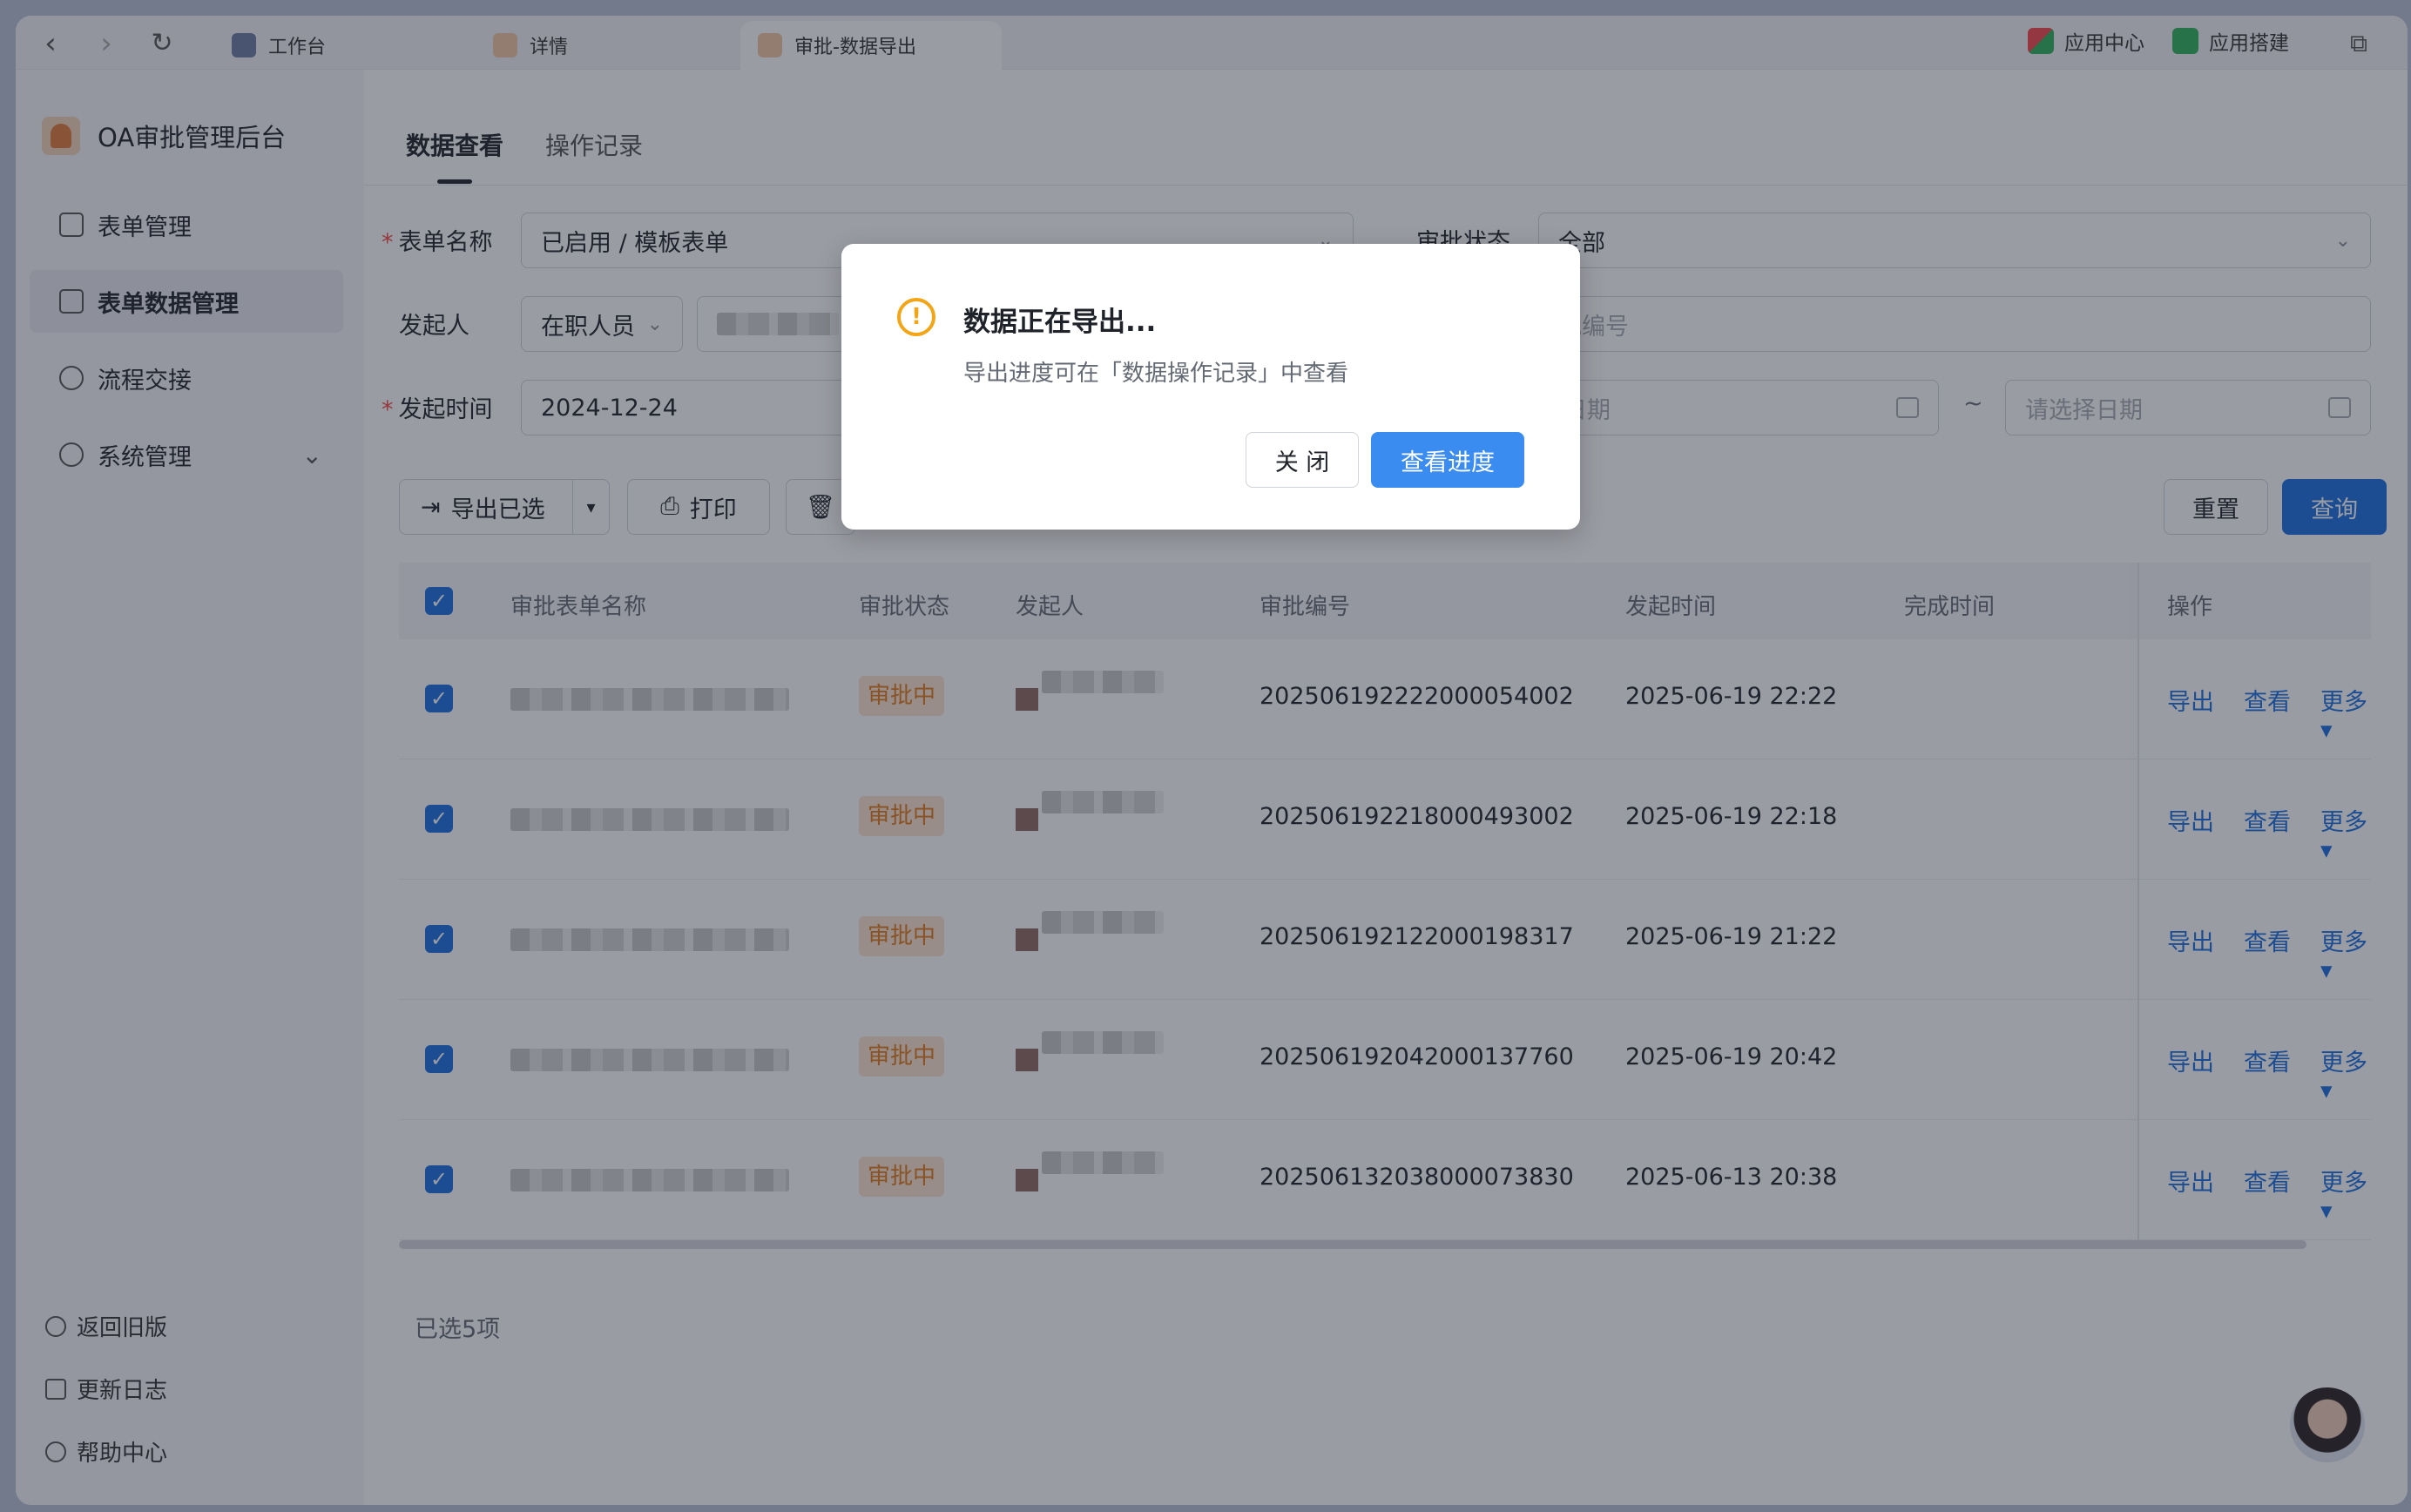 The height and width of the screenshot is (1512, 2411). I want to click on export-dialog: ! 数据正在导出... 导出进度可在「数据操作记录」中查看 关 闭 查看进度, so click(1210, 387).